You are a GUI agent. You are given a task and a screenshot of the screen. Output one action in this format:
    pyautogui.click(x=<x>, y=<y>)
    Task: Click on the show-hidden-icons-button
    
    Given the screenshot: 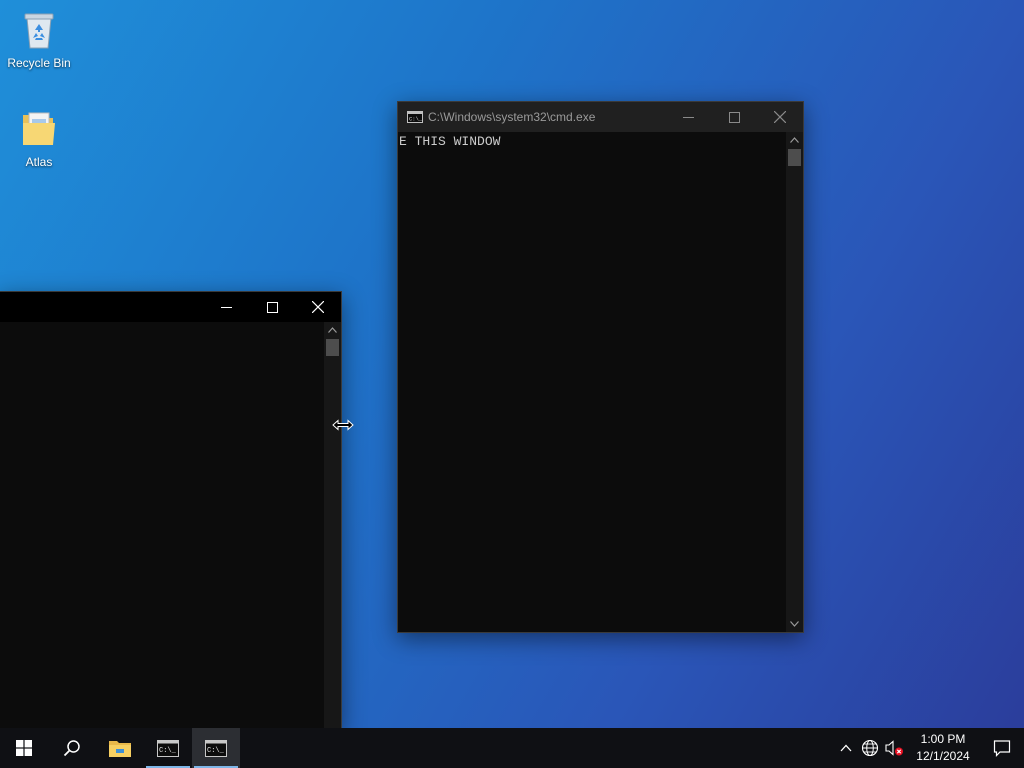 What is the action you would take?
    pyautogui.click(x=846, y=748)
    